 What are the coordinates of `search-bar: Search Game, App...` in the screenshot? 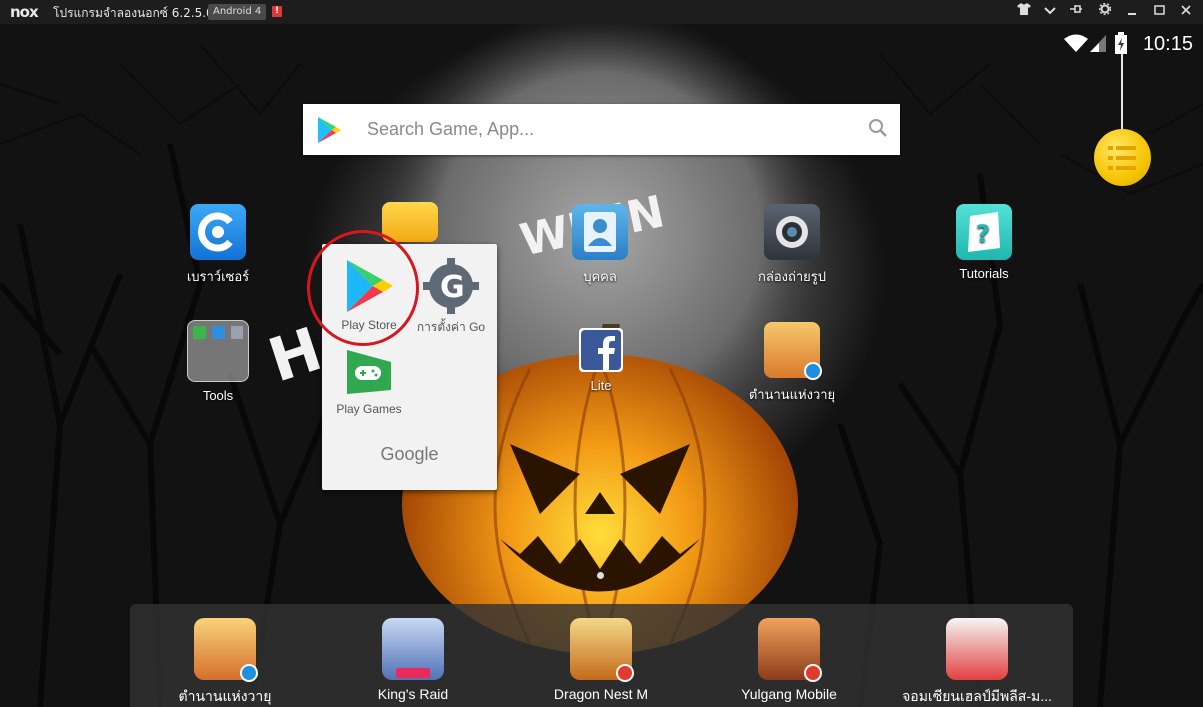 It's located at (601, 129).